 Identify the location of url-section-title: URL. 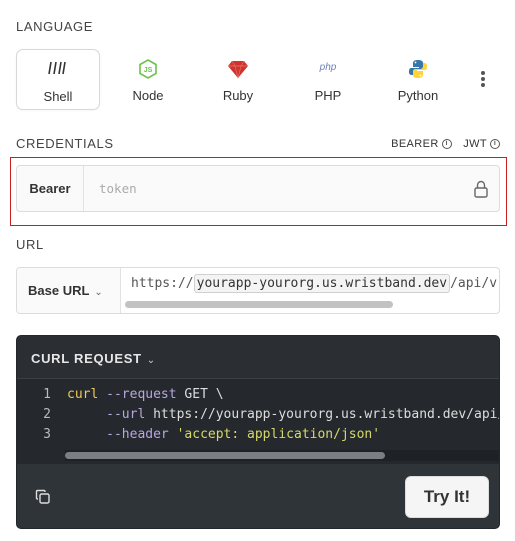
(30, 244).